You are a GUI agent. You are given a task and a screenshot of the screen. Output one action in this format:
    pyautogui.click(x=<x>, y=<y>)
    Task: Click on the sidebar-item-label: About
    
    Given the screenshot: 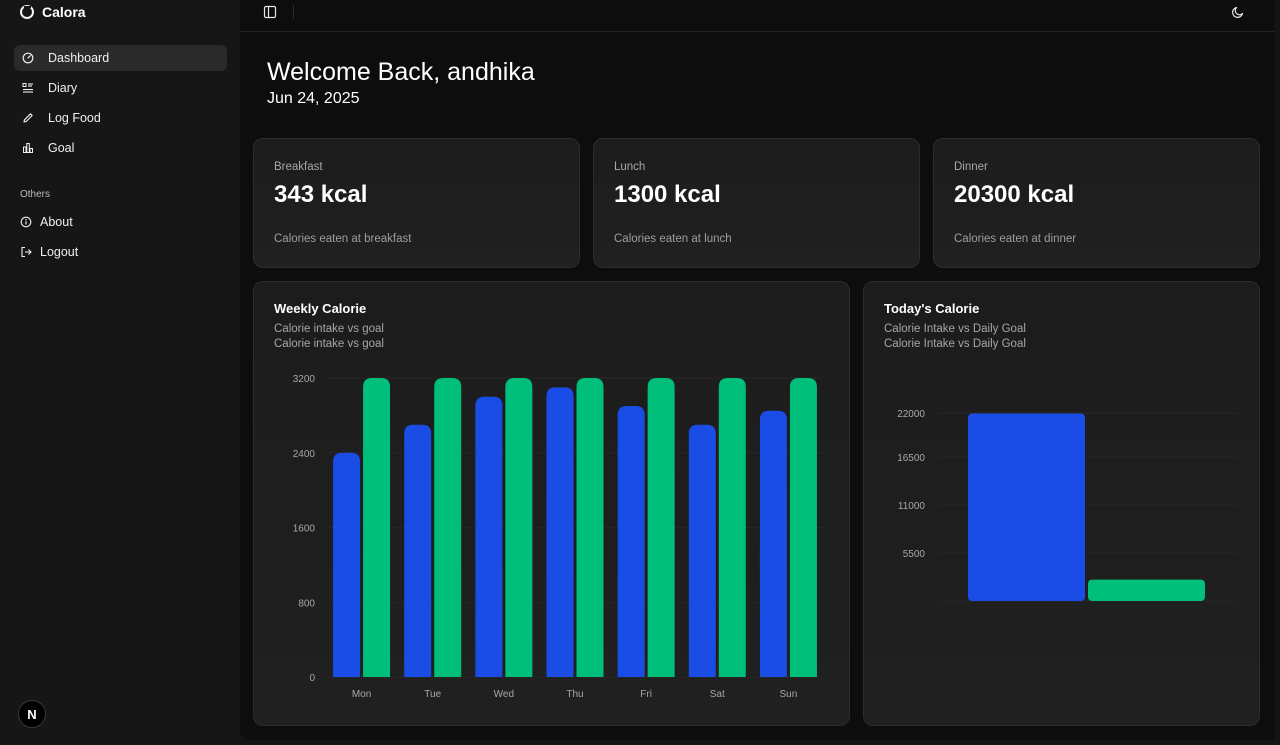 What is the action you would take?
    pyautogui.click(x=56, y=222)
    